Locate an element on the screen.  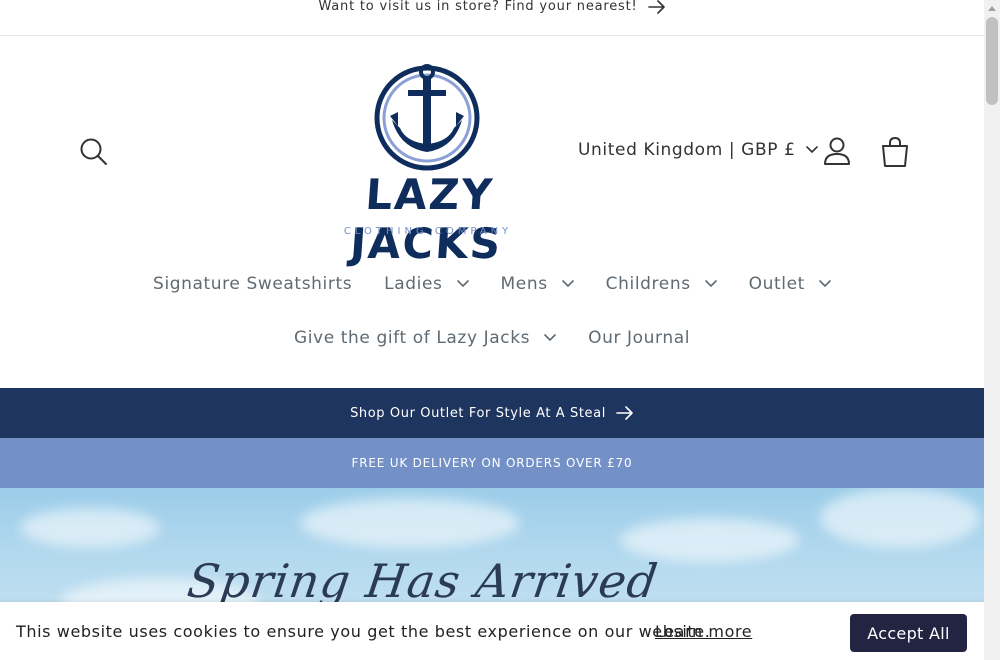
accept-all-button: Accept All is located at coordinates (908, 633).